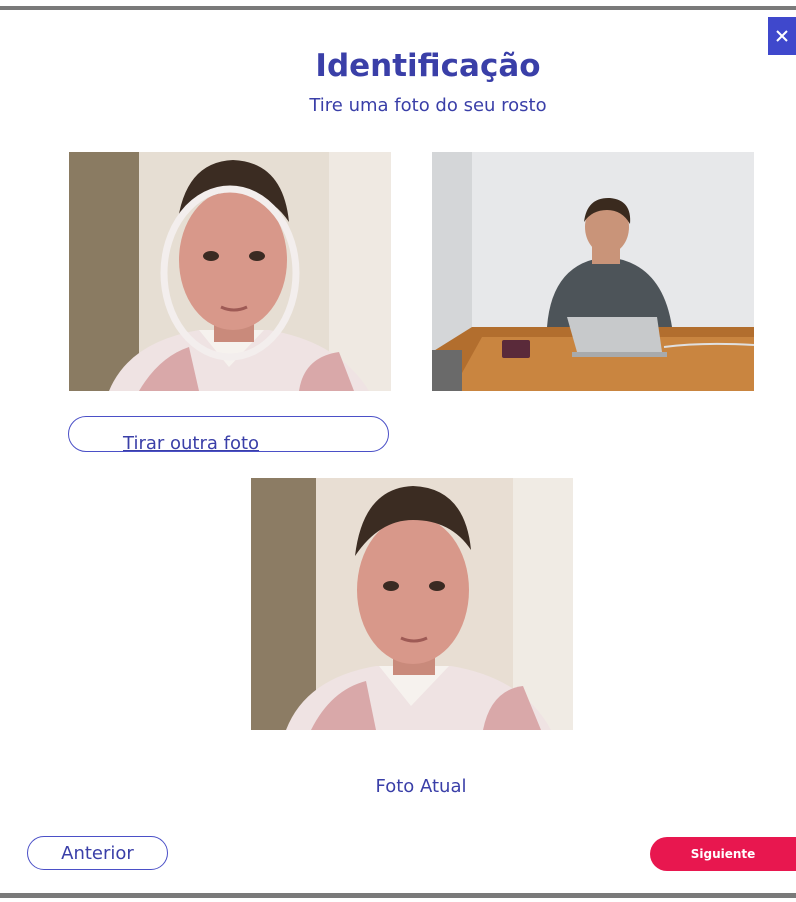 The height and width of the screenshot is (902, 796). I want to click on example-photo, so click(593, 271).